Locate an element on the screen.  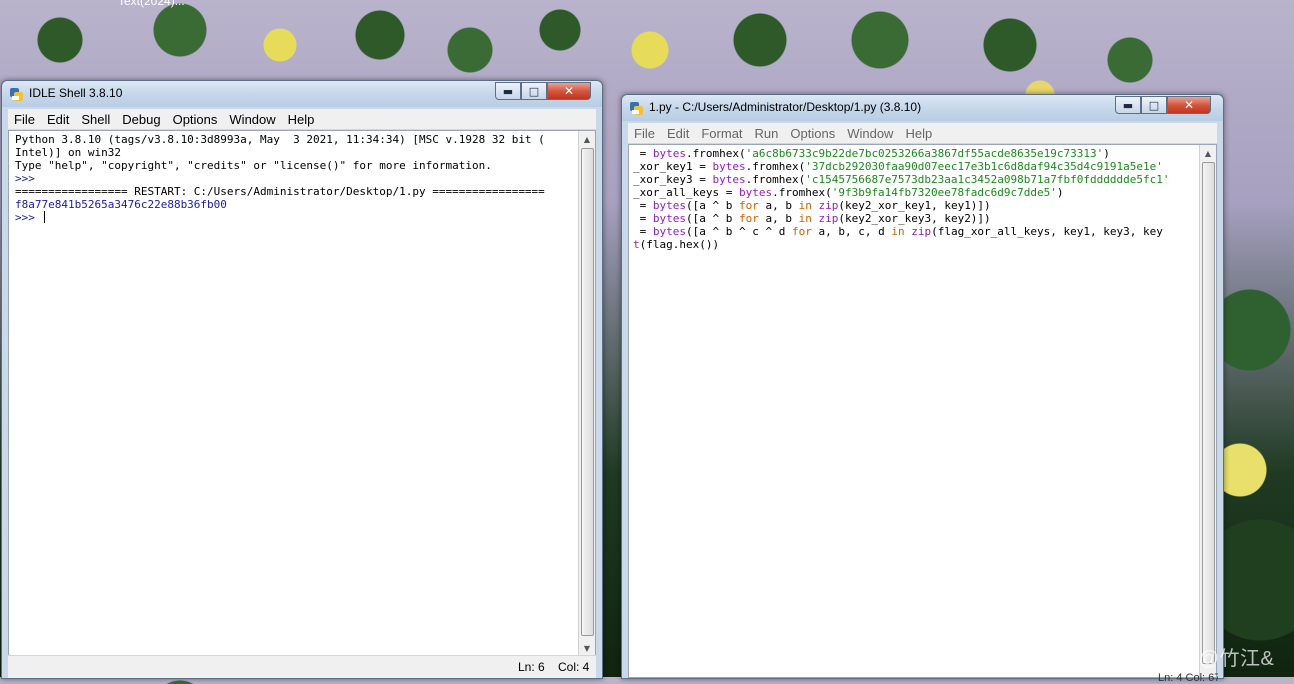
scroll-down-arrow-icon: ▼ is located at coordinates (587, 648).